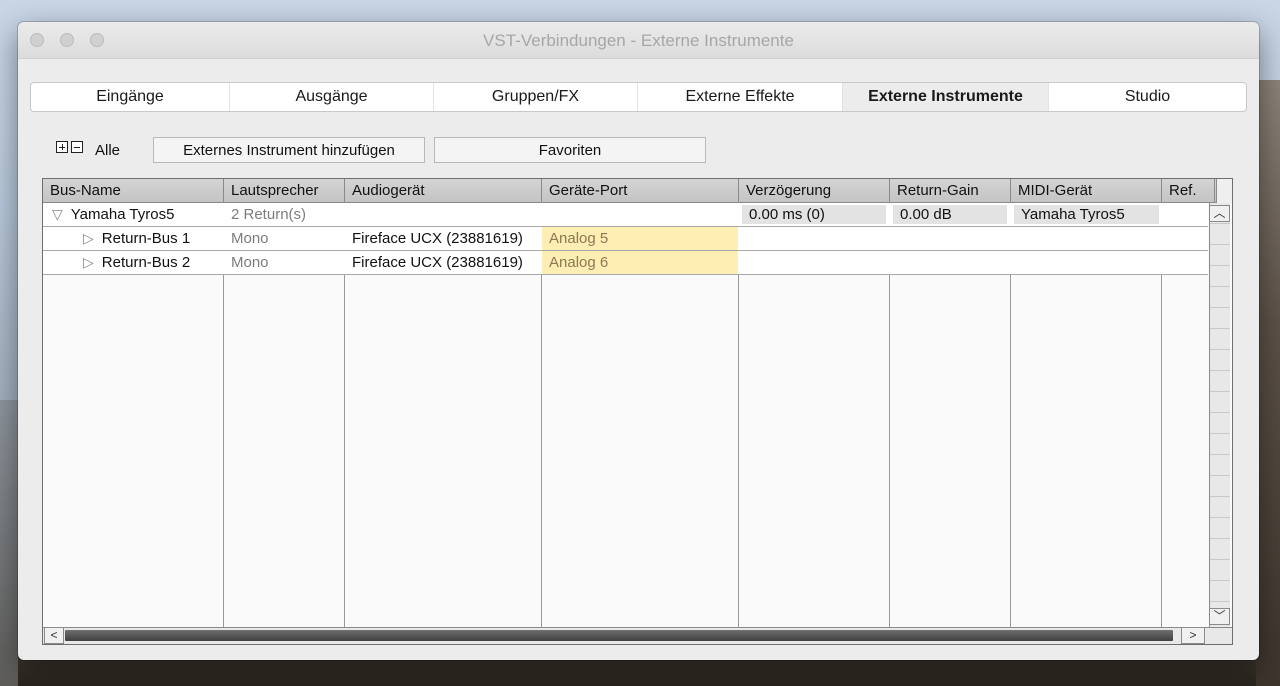 The height and width of the screenshot is (686, 1280). I want to click on chevron-up-icon: ︿, so click(1219, 213).